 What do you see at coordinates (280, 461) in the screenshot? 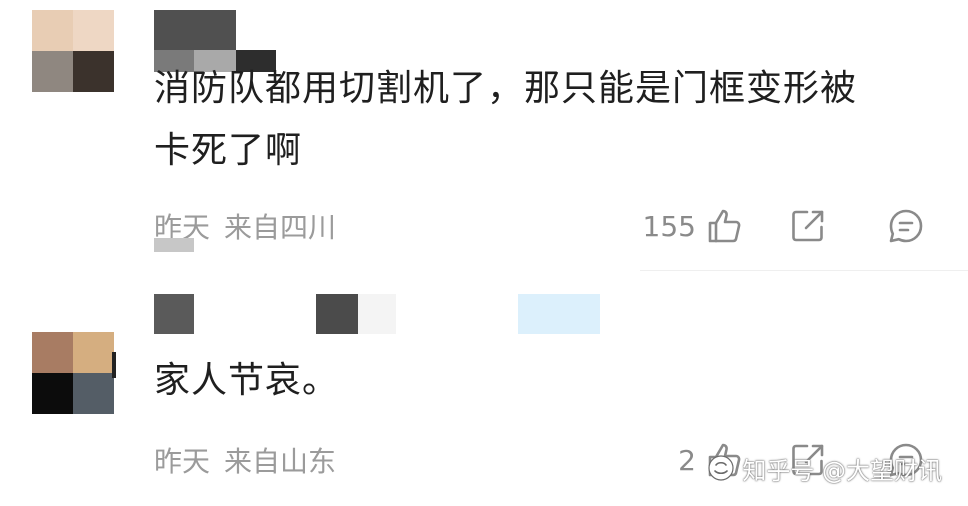
I see `comment-location: 来自山东` at bounding box center [280, 461].